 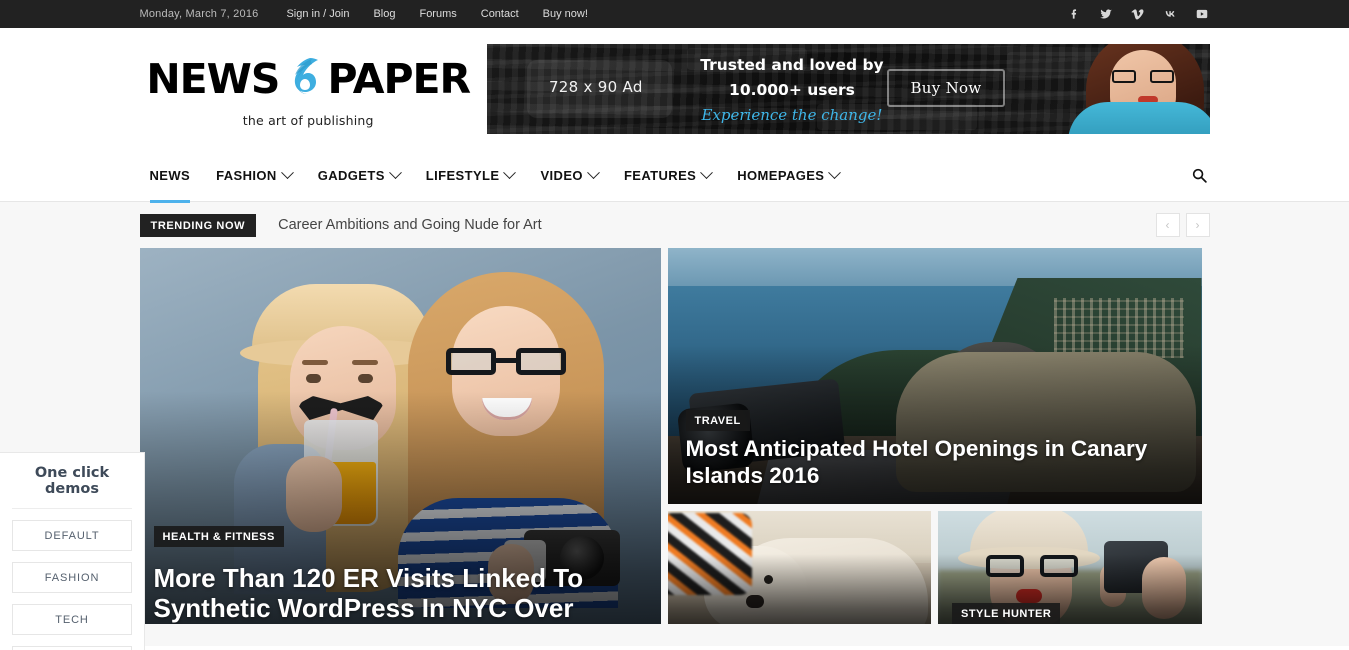 I want to click on top-menu-signin: Sign in / Join, so click(x=317, y=14).